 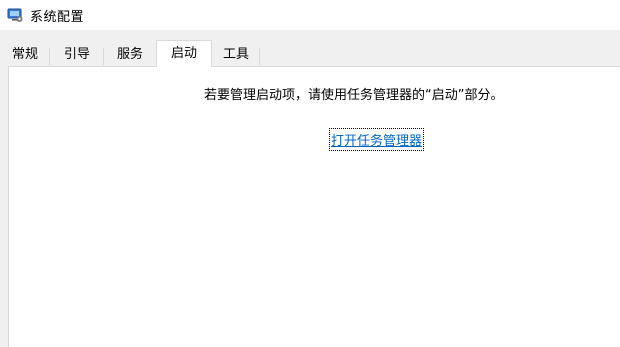 I want to click on tab-startup: 启动, so click(x=184, y=53).